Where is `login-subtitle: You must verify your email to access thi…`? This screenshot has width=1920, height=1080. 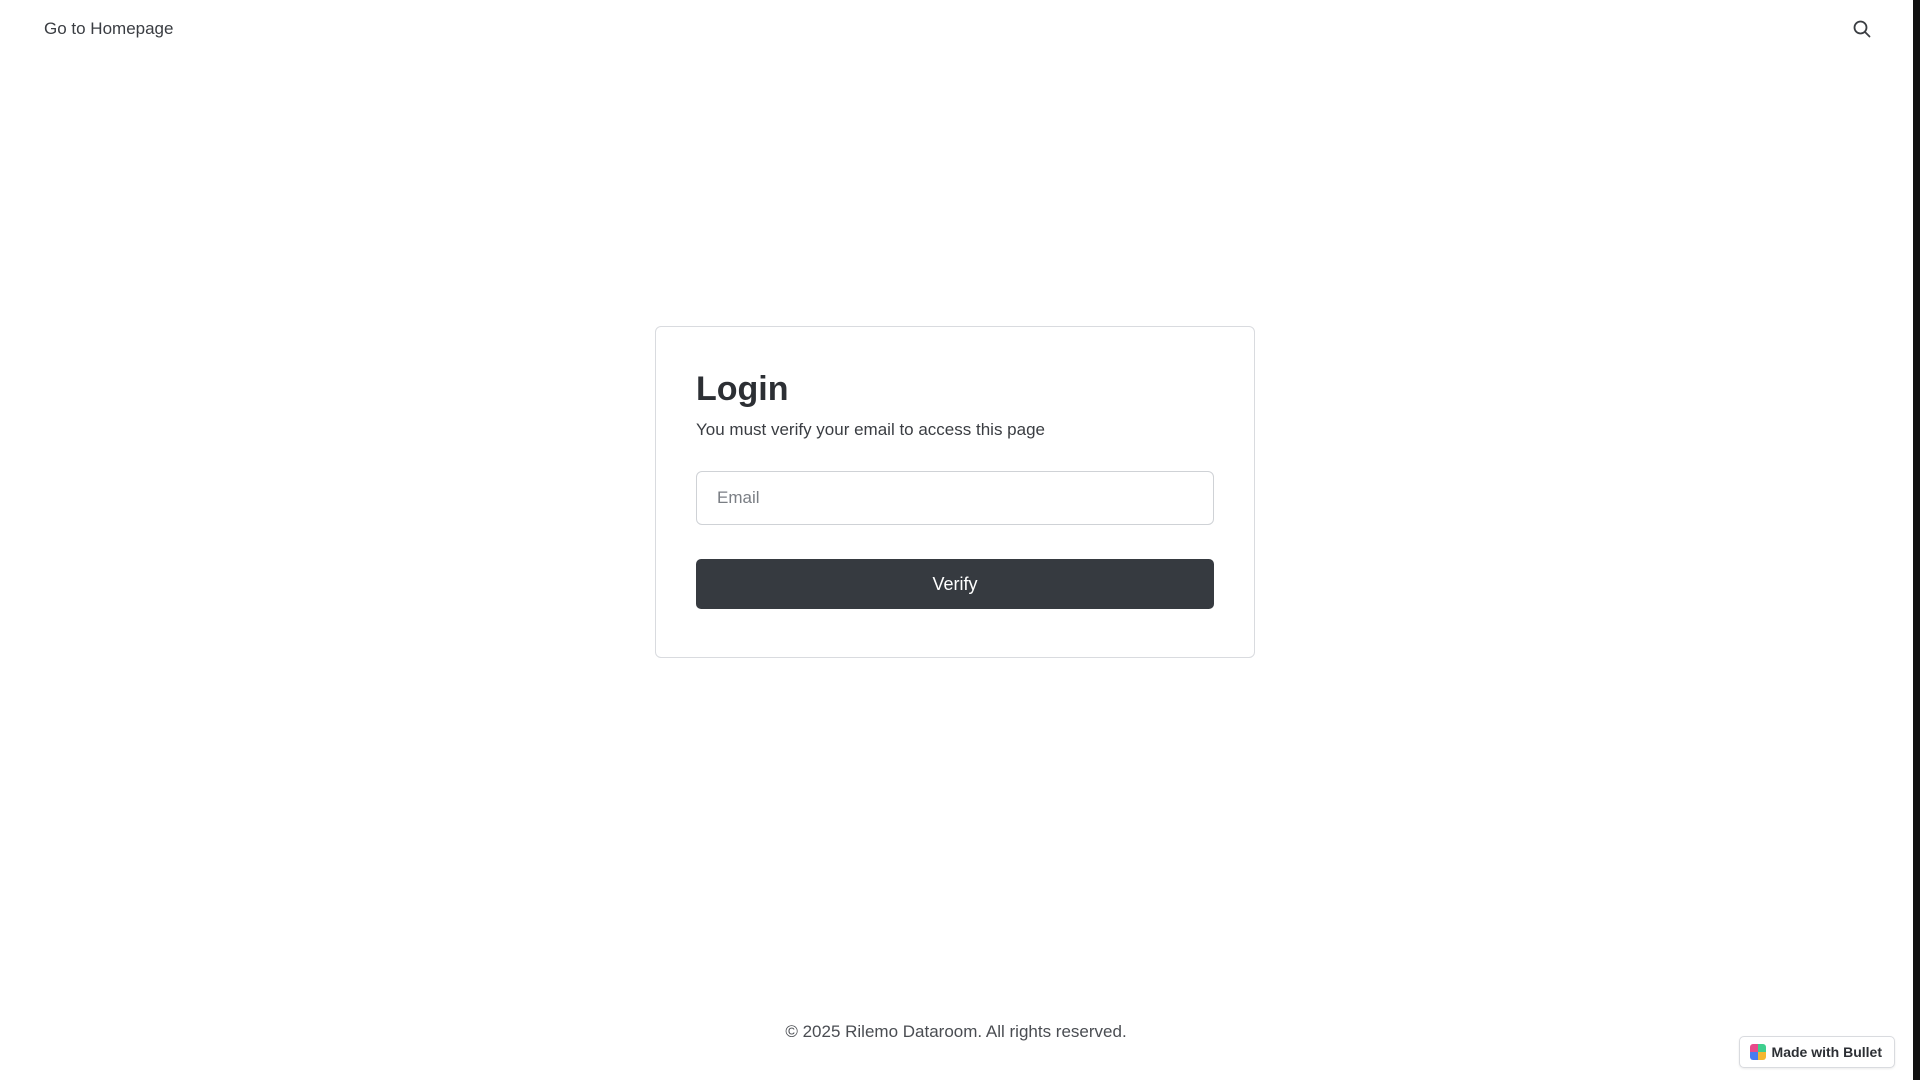 login-subtitle: You must verify your email to access thi… is located at coordinates (870, 429).